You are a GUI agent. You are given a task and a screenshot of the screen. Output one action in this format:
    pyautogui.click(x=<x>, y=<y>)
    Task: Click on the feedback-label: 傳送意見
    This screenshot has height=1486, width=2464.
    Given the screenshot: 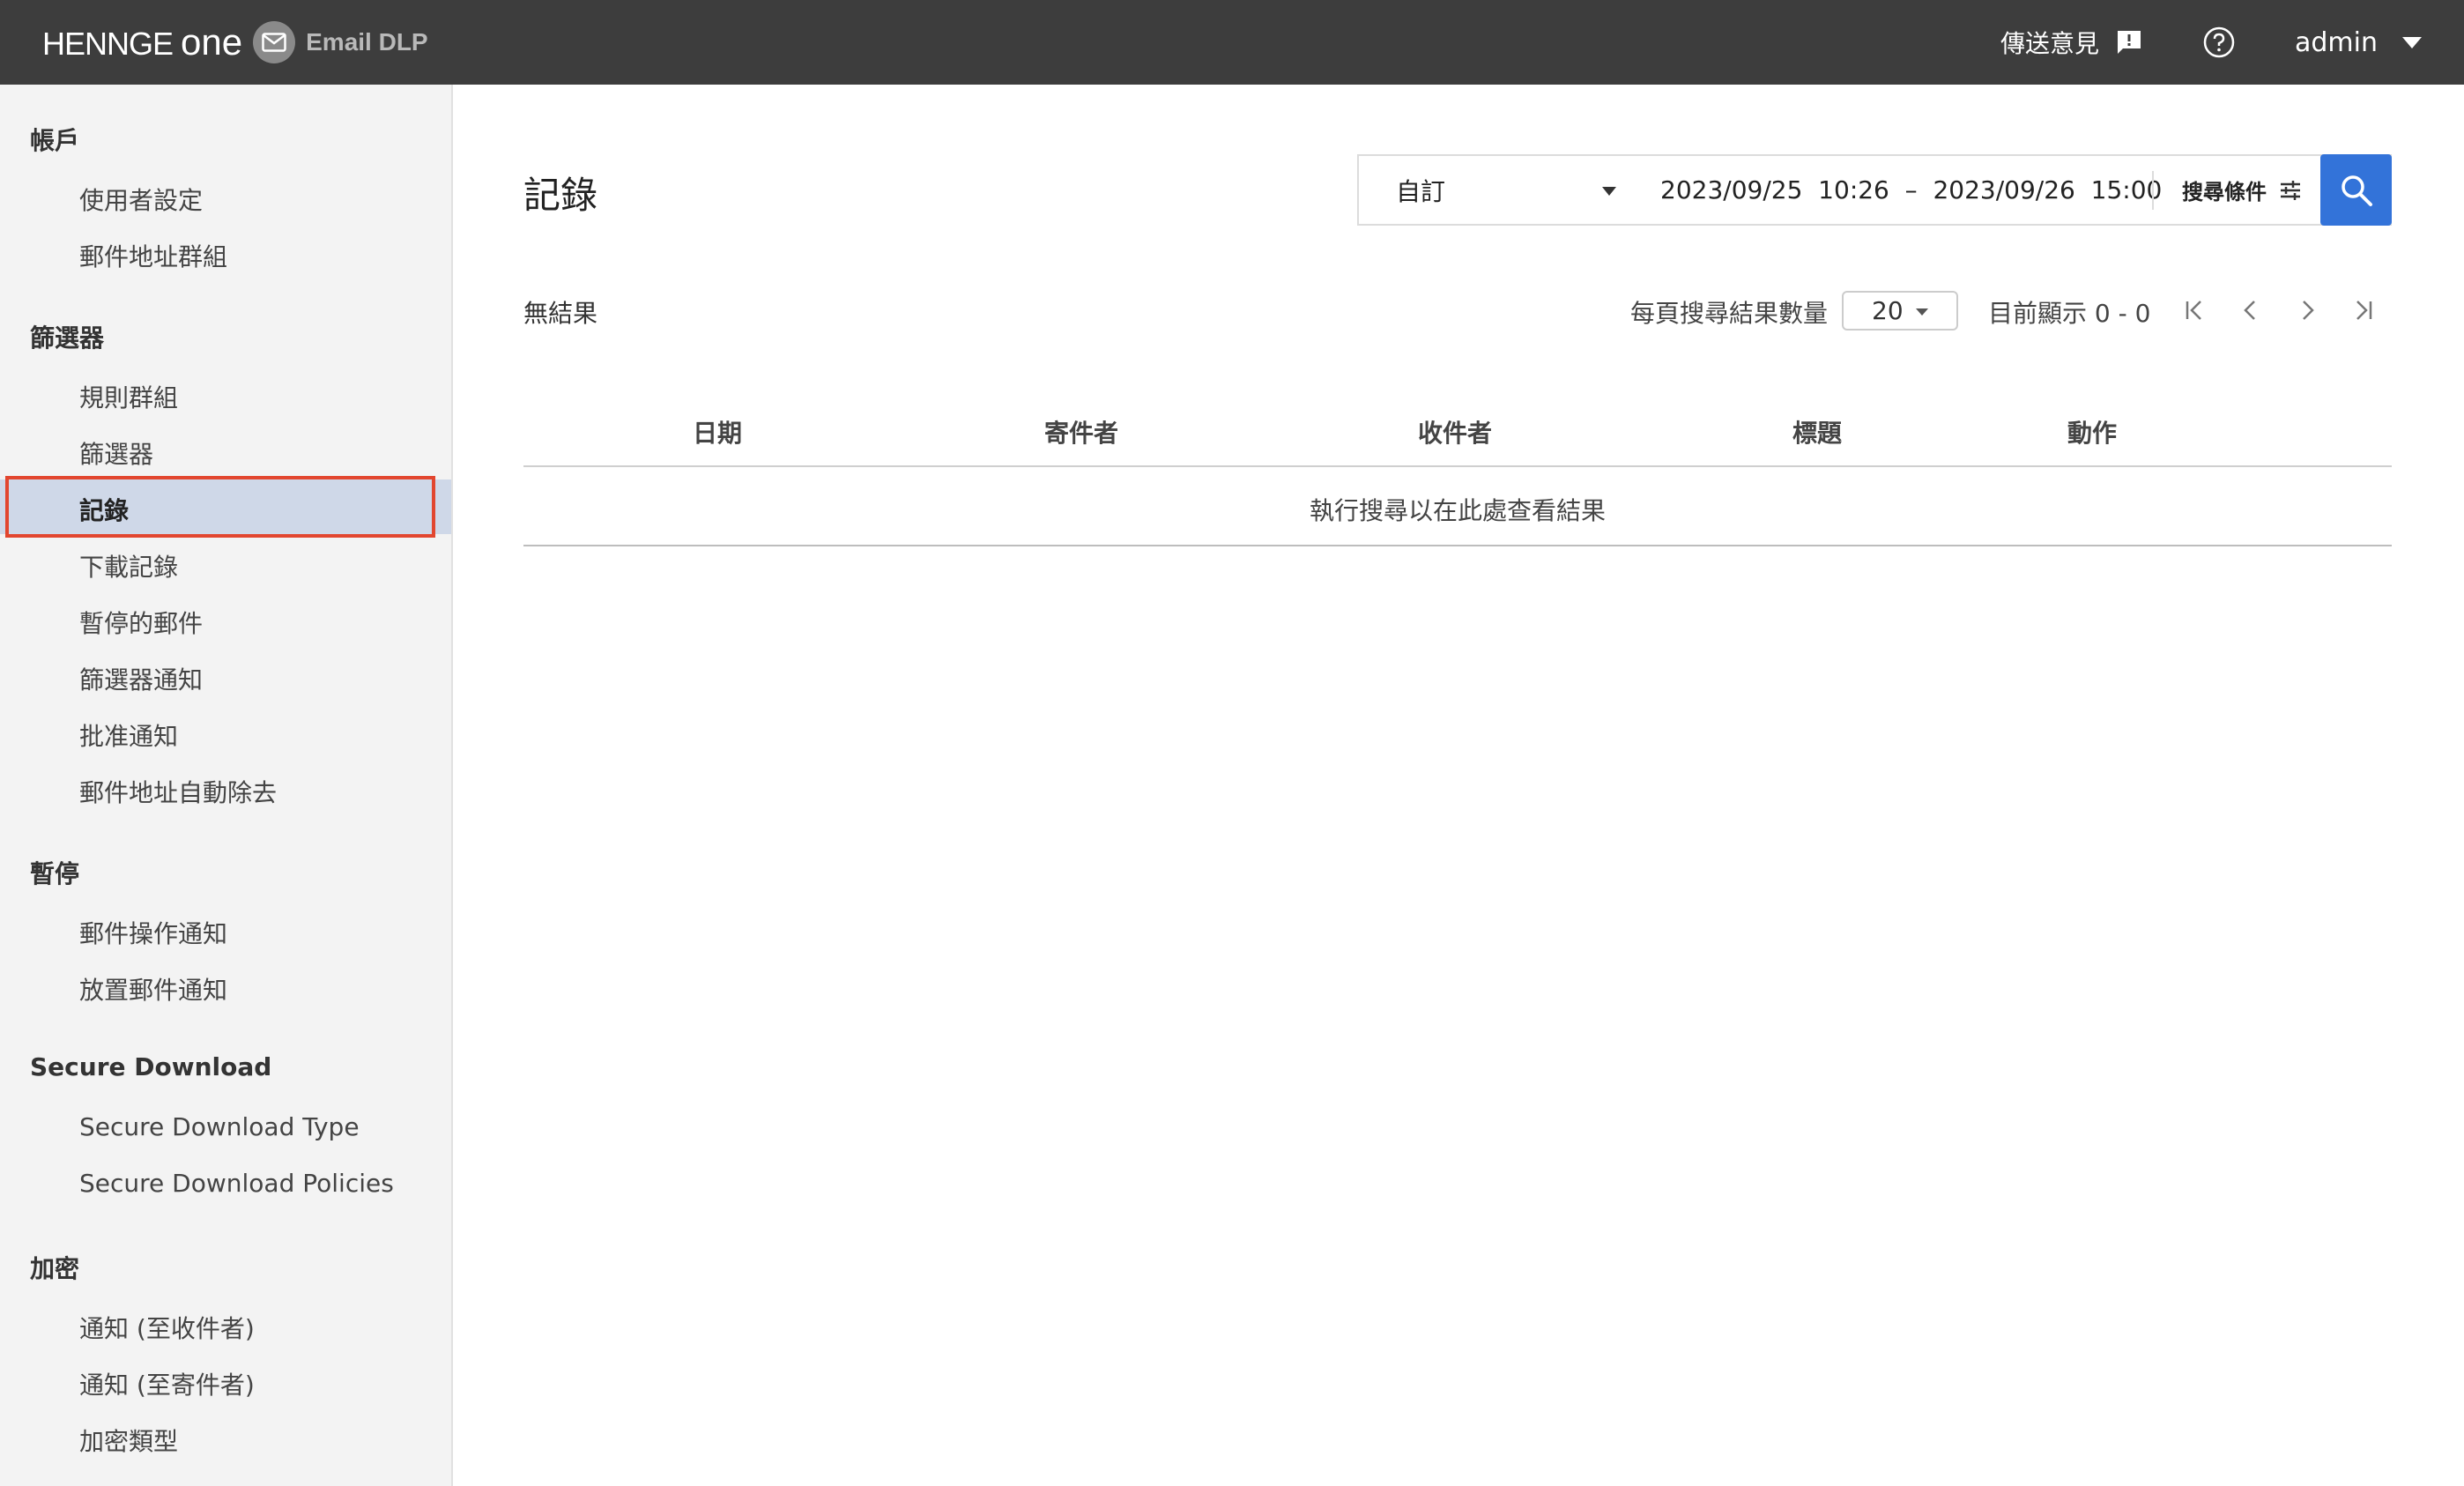 What is the action you would take?
    pyautogui.click(x=2050, y=44)
    